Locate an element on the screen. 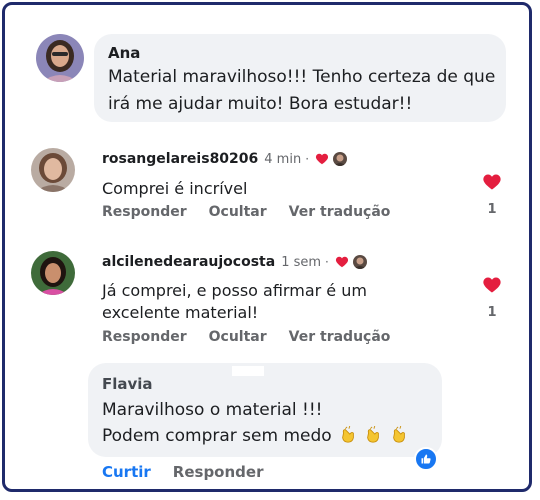 The image size is (540, 500). comment-text-line-2: Podem comprar sem medo is located at coordinates (255, 436).